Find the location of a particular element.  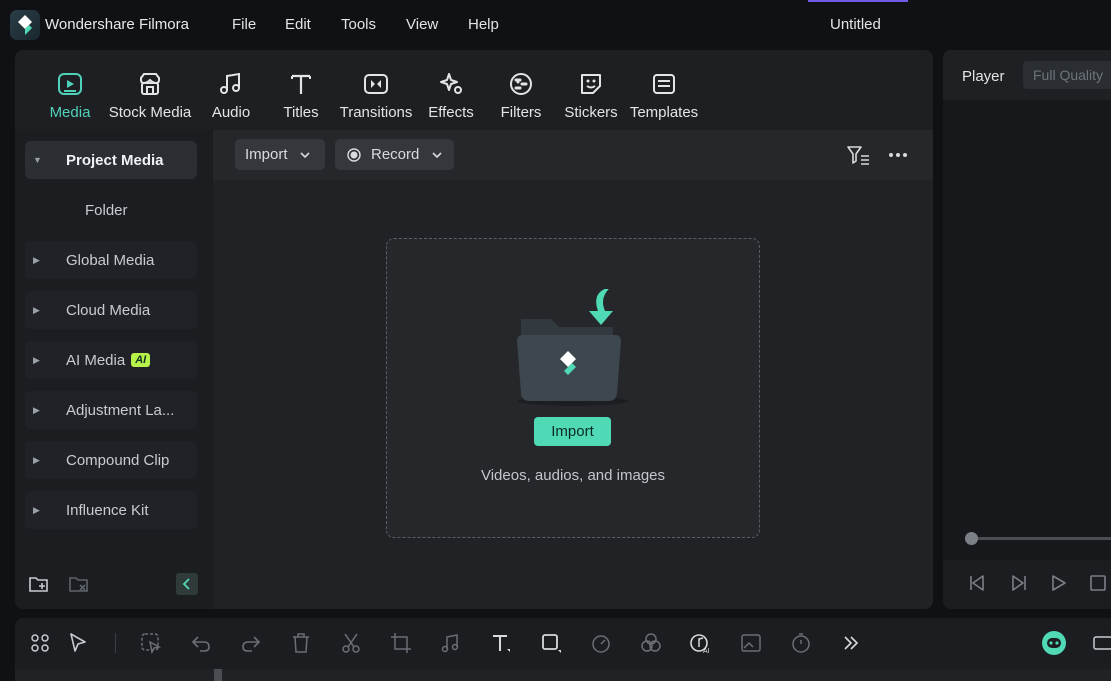

sidebar-item-ai-media: ▶ AI Media AI is located at coordinates (111, 360).